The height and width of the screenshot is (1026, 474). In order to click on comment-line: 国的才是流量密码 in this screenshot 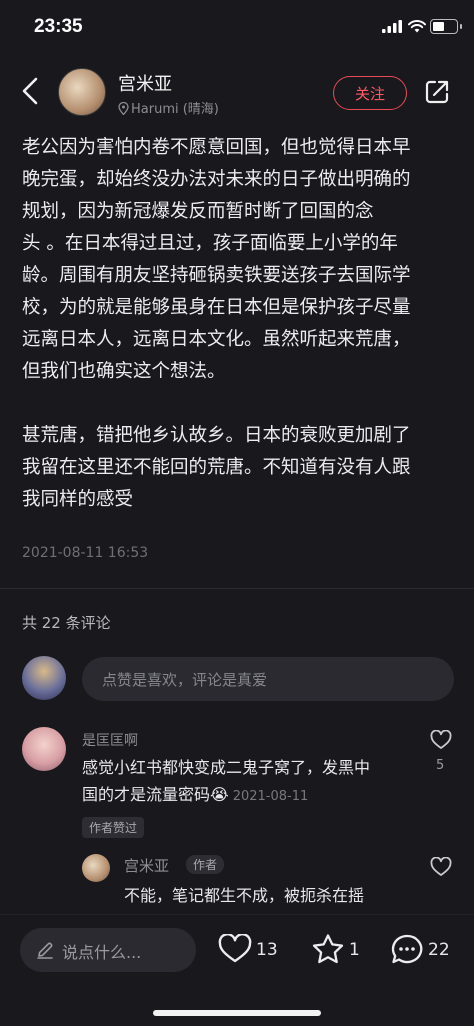, I will do `click(146, 794)`.